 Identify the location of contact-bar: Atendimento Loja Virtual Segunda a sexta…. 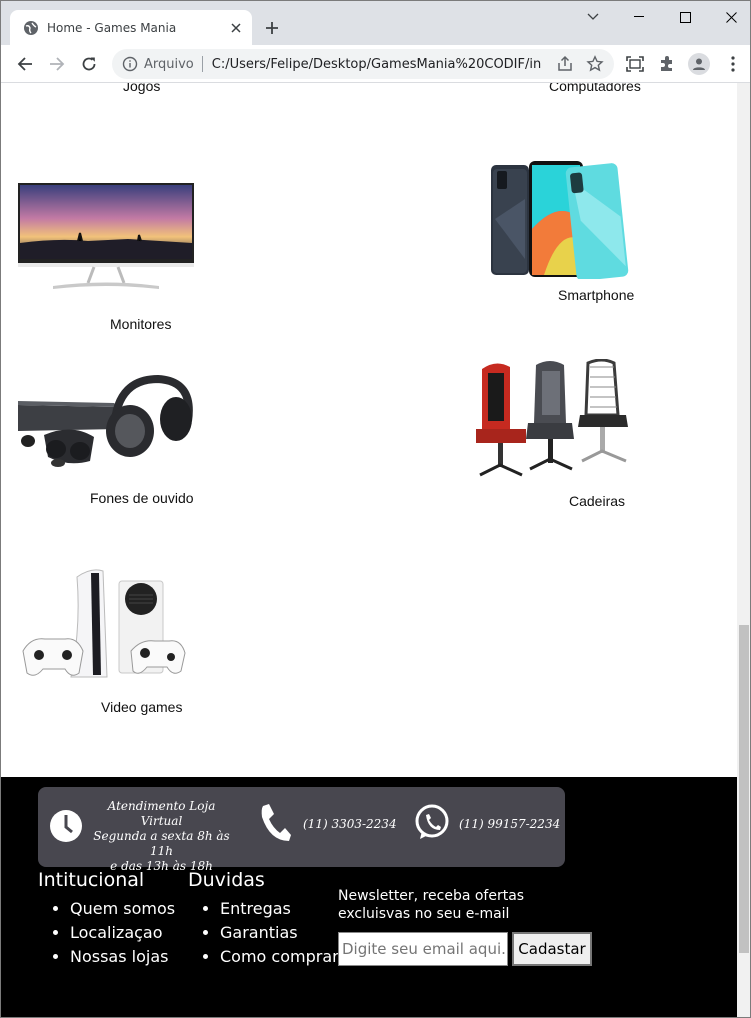
(301, 830).